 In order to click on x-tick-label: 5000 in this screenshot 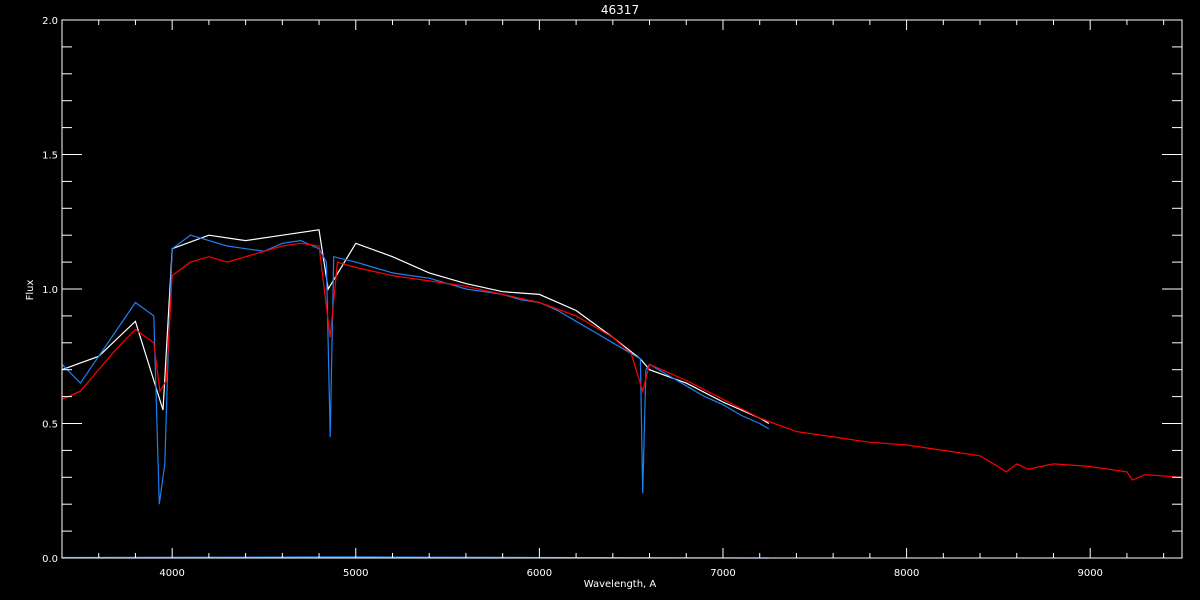, I will do `click(355, 573)`.